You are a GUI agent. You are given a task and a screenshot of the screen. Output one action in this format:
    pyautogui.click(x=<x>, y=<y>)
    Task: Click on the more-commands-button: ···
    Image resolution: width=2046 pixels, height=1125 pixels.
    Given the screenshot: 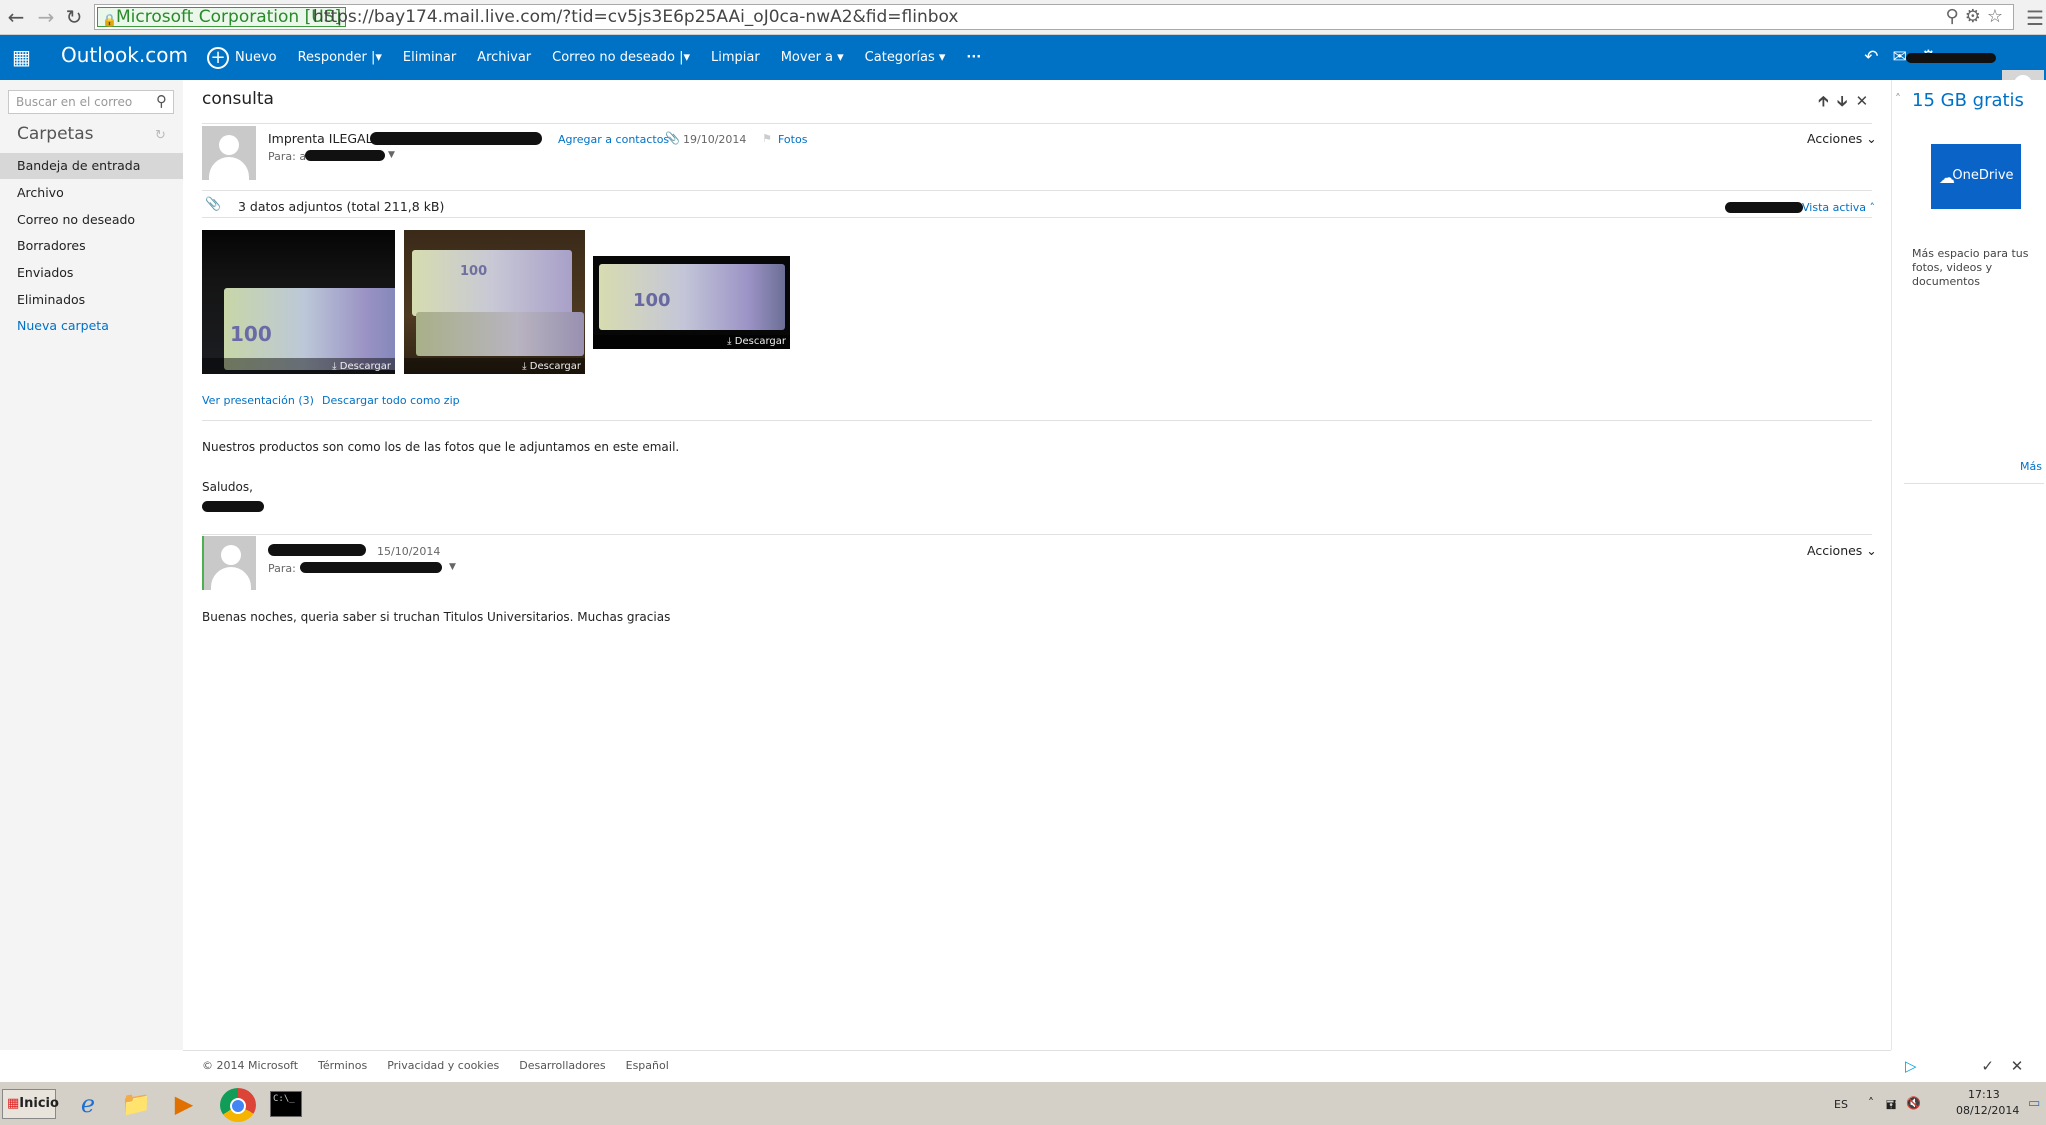 What is the action you would take?
    pyautogui.click(x=973, y=57)
    